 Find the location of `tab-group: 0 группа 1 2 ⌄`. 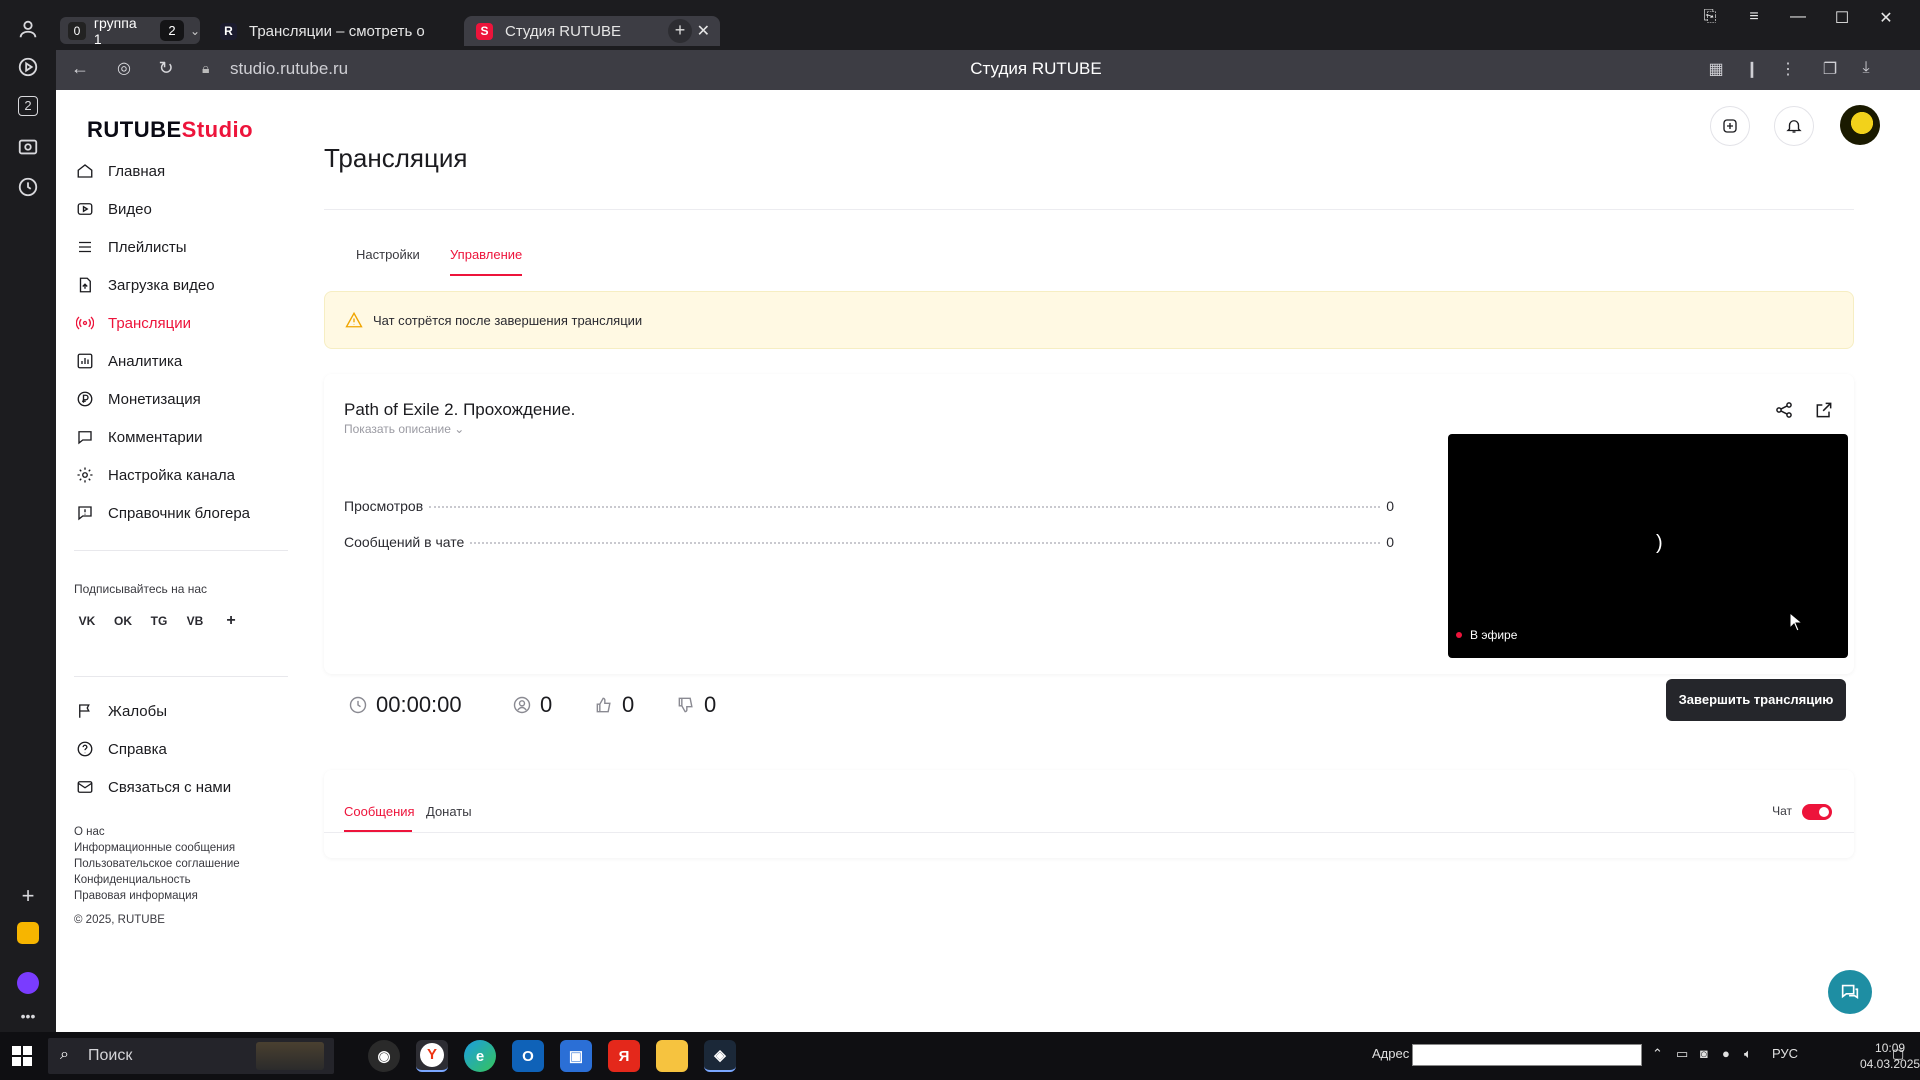

tab-group: 0 группа 1 2 ⌄ is located at coordinates (130, 31).